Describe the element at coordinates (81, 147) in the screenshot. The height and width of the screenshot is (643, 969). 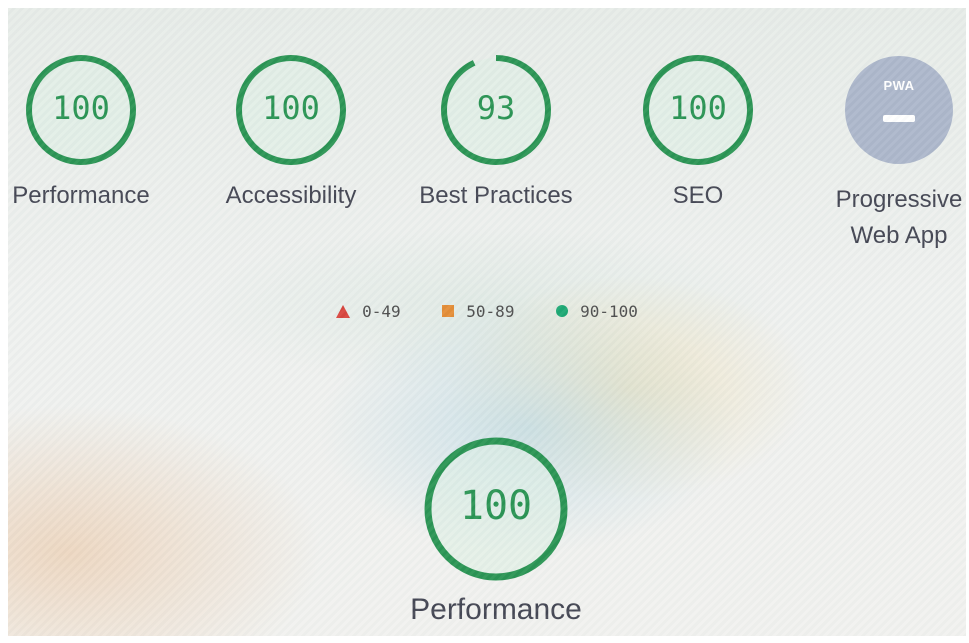
I see `gauge-performance: 100 Performance` at that location.